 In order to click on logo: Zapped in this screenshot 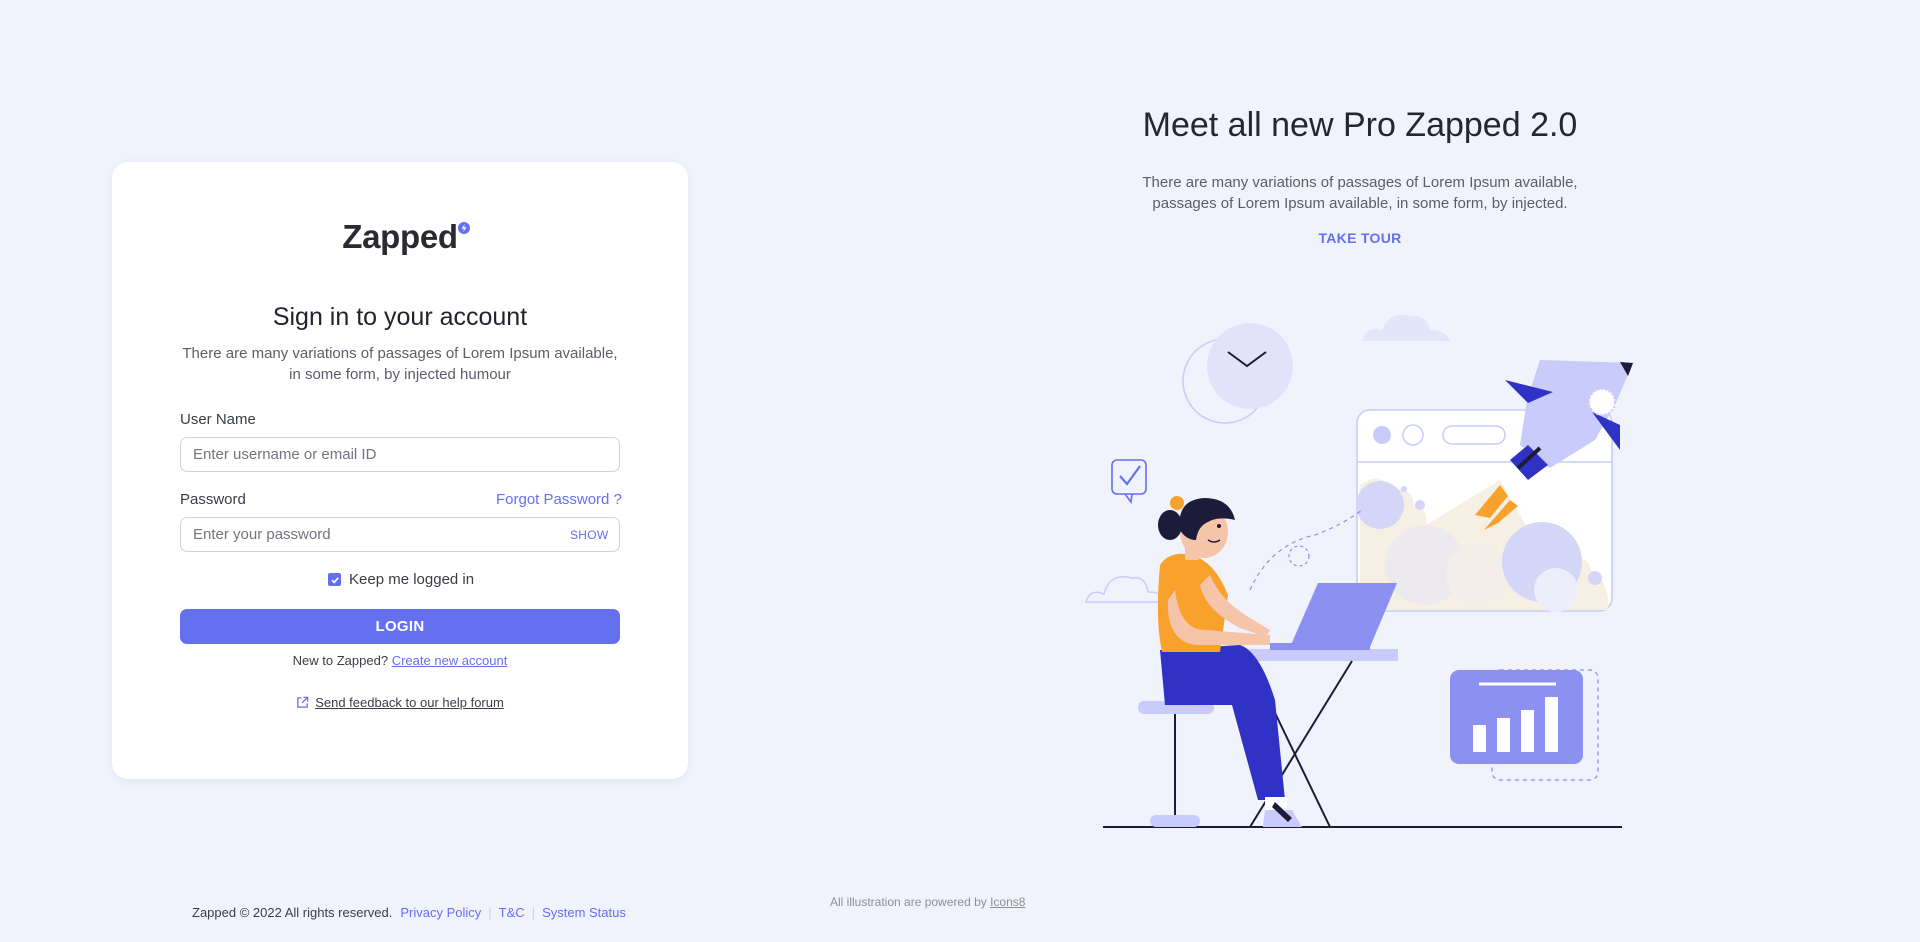, I will do `click(400, 237)`.